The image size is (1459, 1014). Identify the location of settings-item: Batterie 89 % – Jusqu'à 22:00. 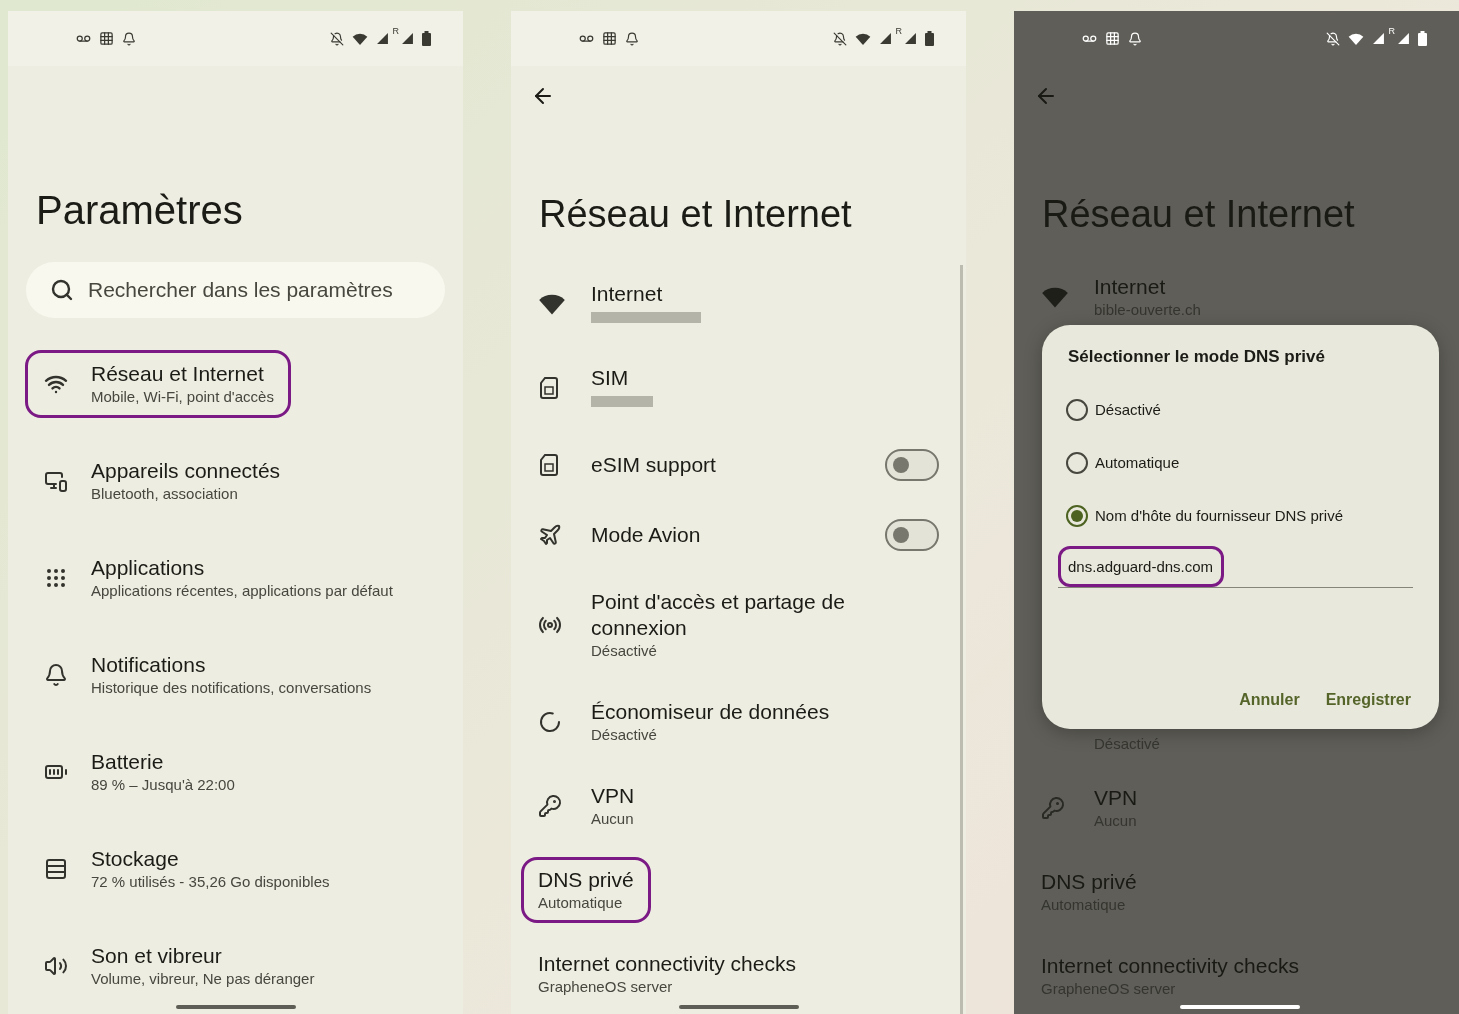
(235, 772).